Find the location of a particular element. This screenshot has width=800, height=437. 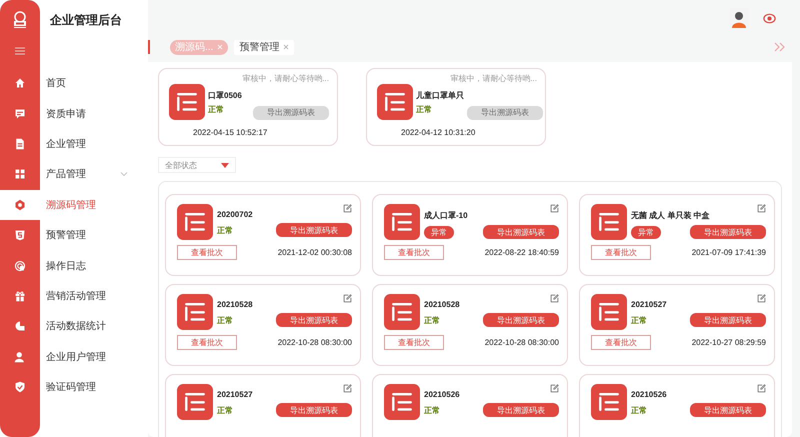

sidebar-item: 资质申请 is located at coordinates (74, 113).